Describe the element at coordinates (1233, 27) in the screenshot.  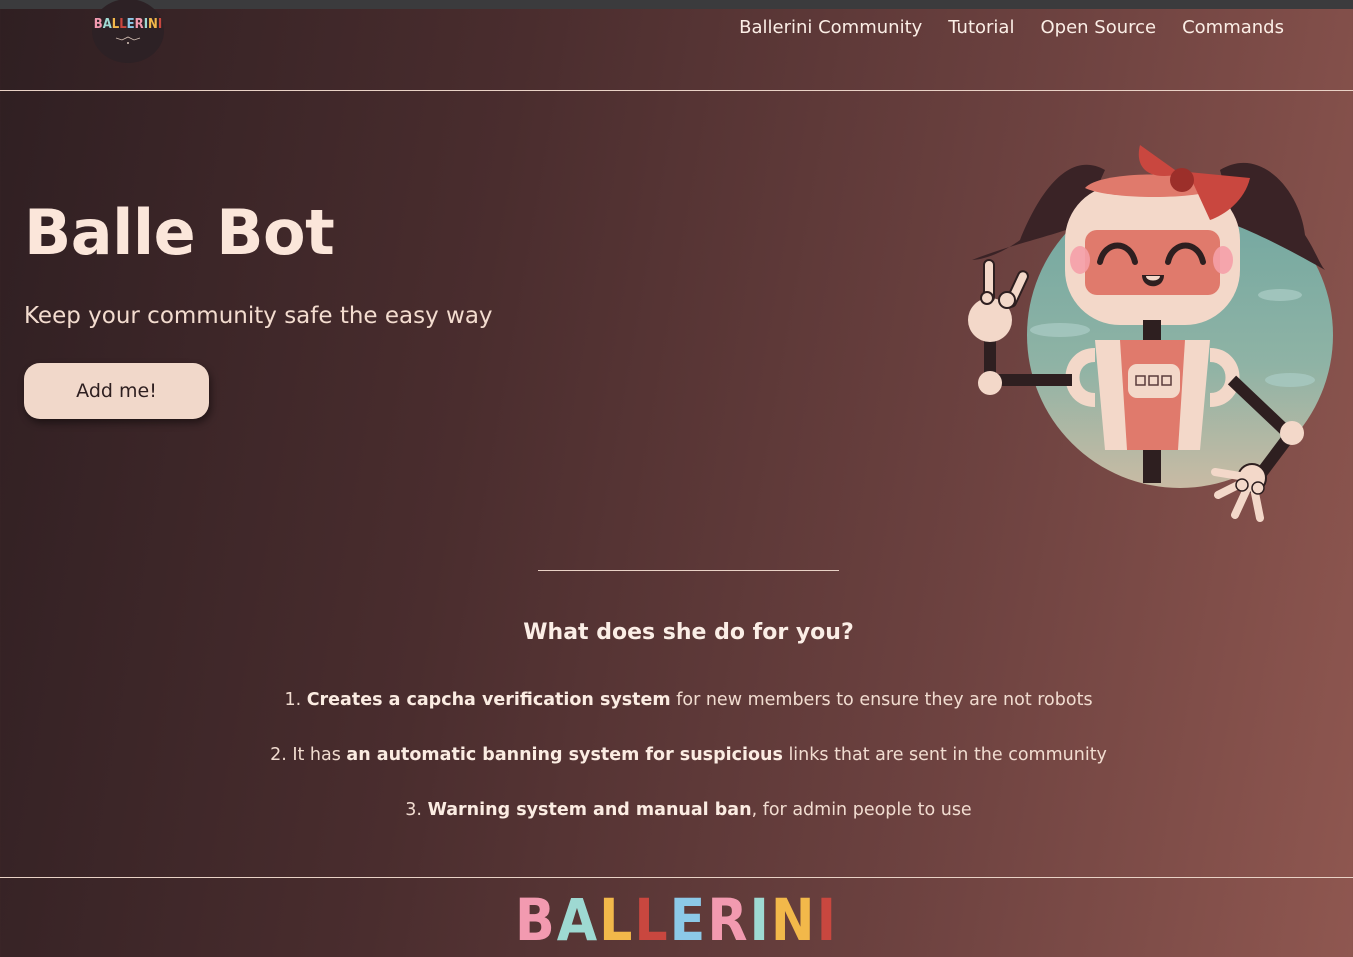
I see `nav-link-commands: Commands` at that location.